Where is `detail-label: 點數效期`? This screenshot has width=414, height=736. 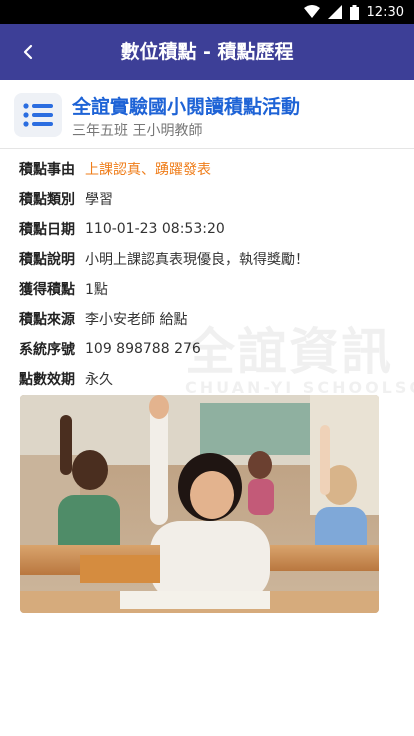
detail-label: 點數效期 is located at coordinates (47, 380).